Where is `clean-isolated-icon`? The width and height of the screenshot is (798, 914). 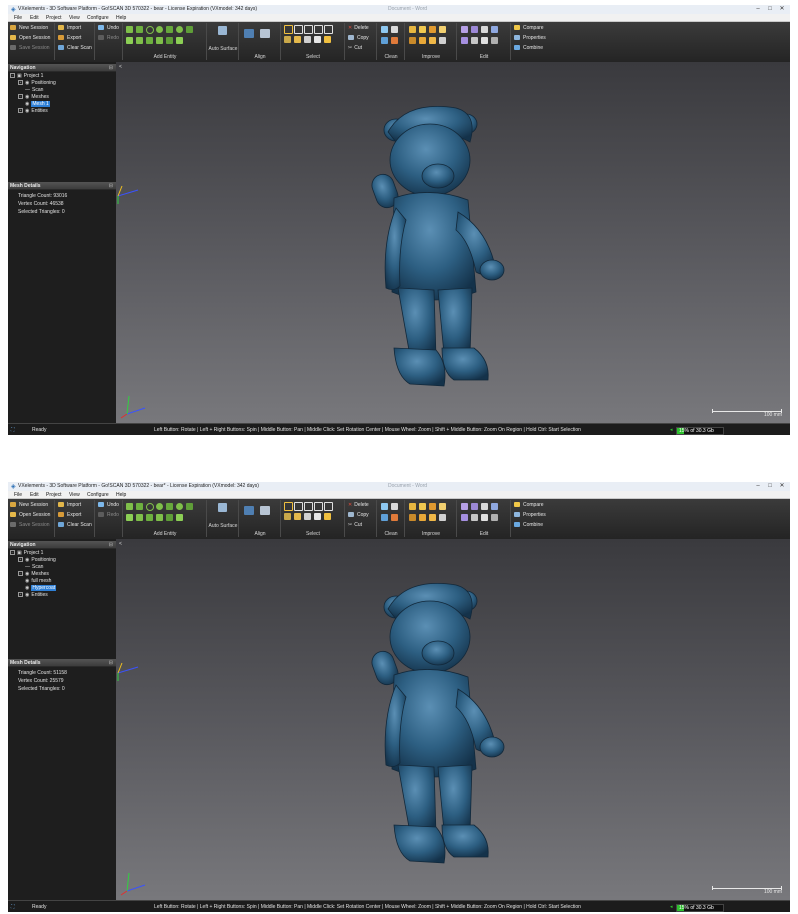 clean-isolated-icon is located at coordinates (384, 29).